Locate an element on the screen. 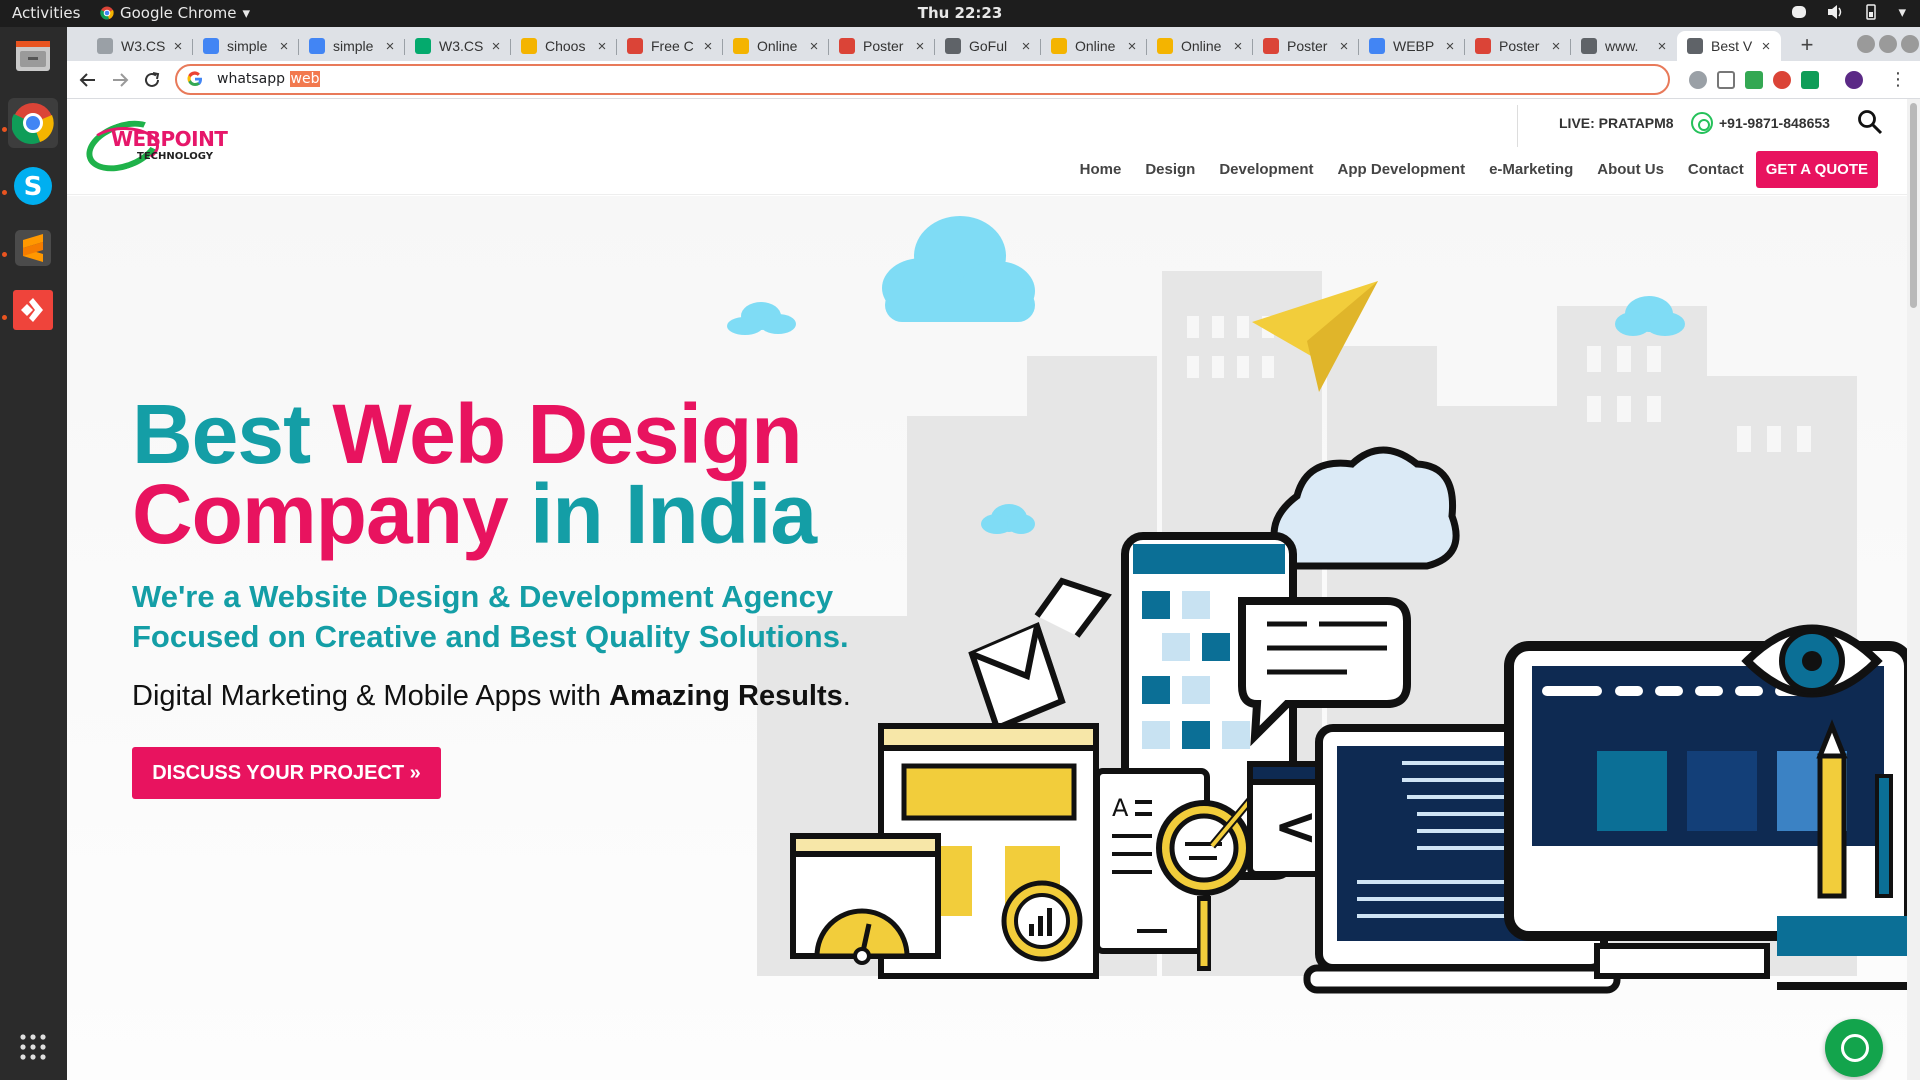 This screenshot has width=1920, height=1080. activities-button: Activities is located at coordinates (46, 13).